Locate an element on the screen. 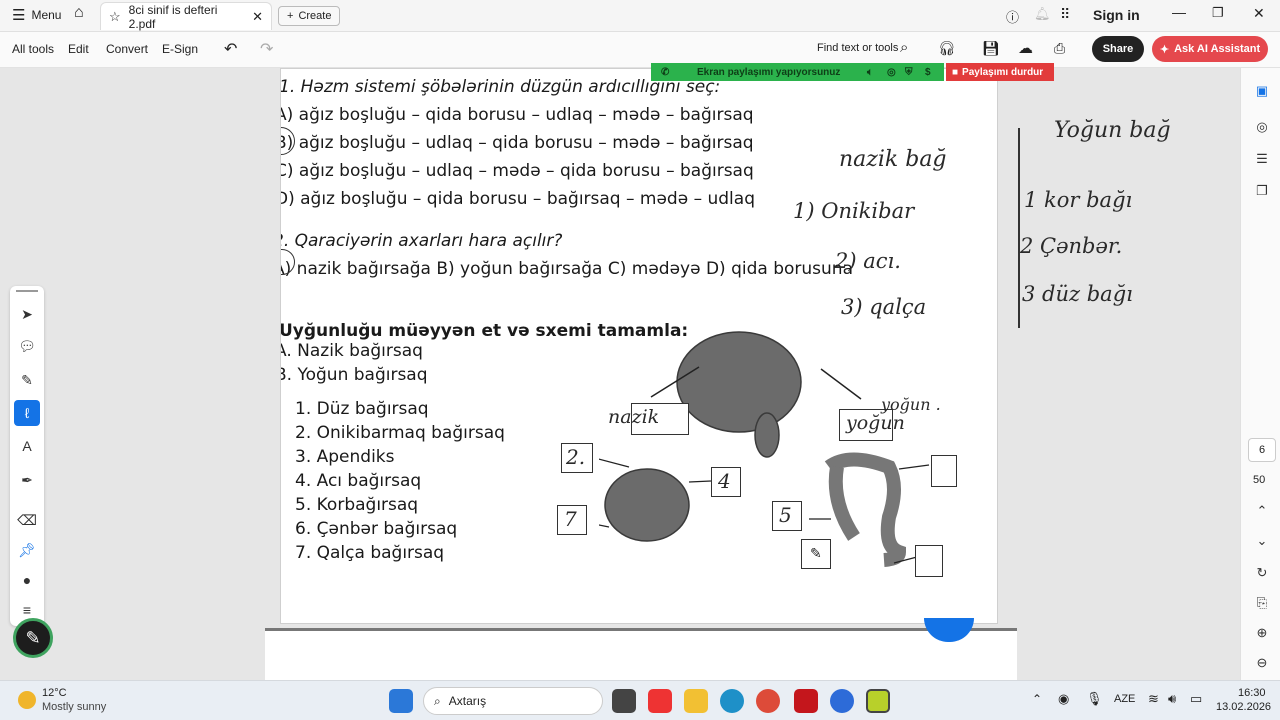  weather-temp: 12°C is located at coordinates (54, 693).